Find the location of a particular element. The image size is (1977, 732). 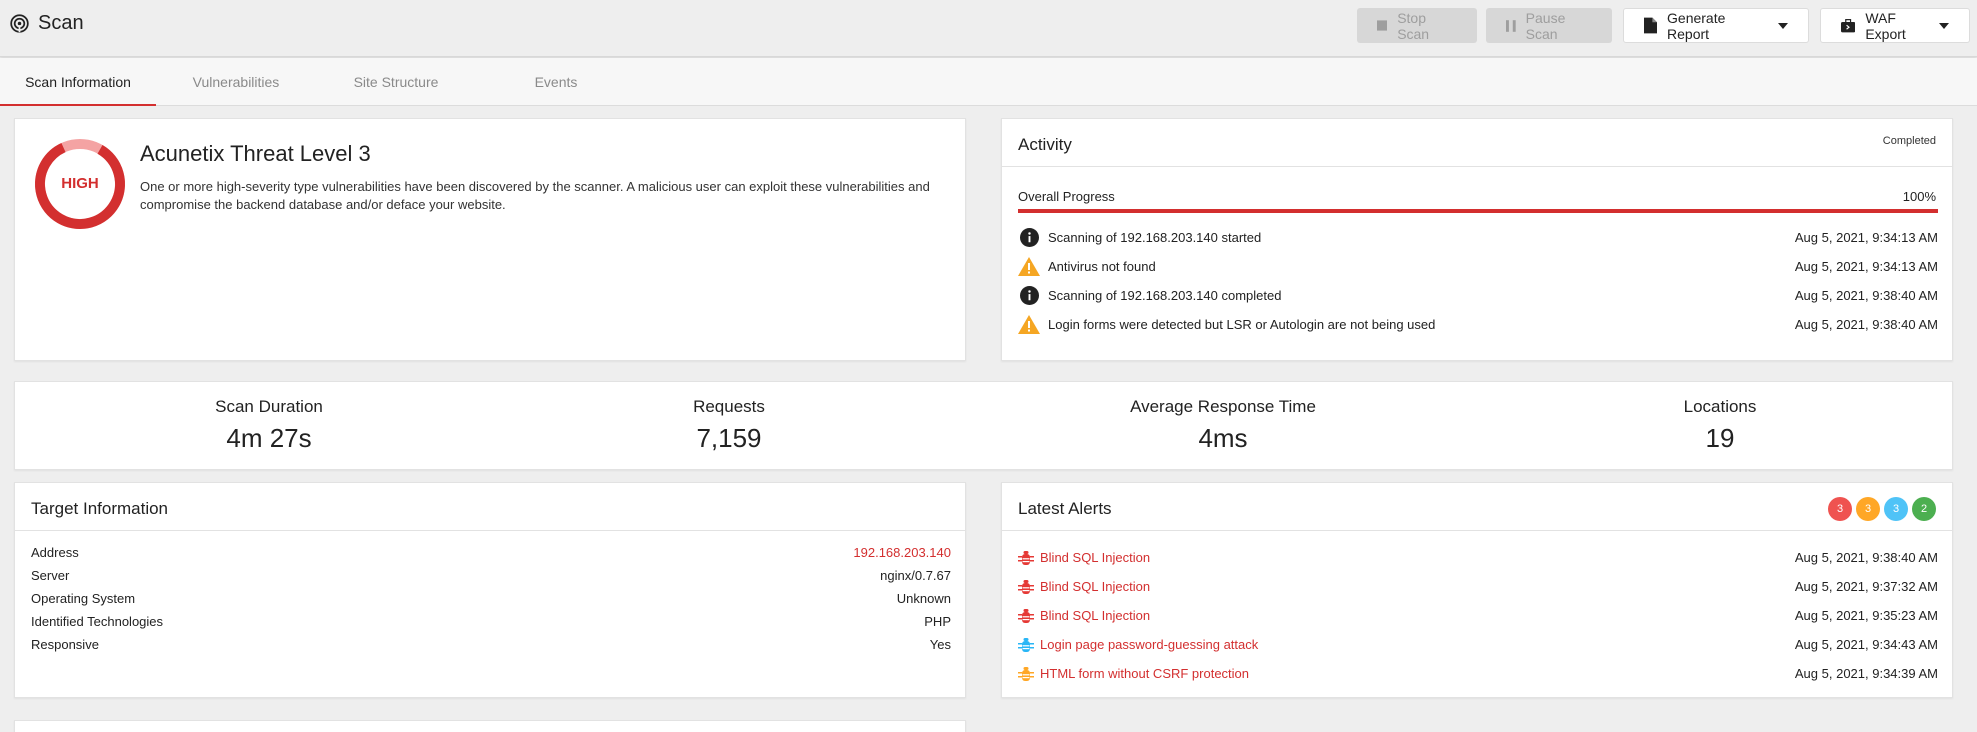

severity-badge-low: 3 is located at coordinates (1896, 509).